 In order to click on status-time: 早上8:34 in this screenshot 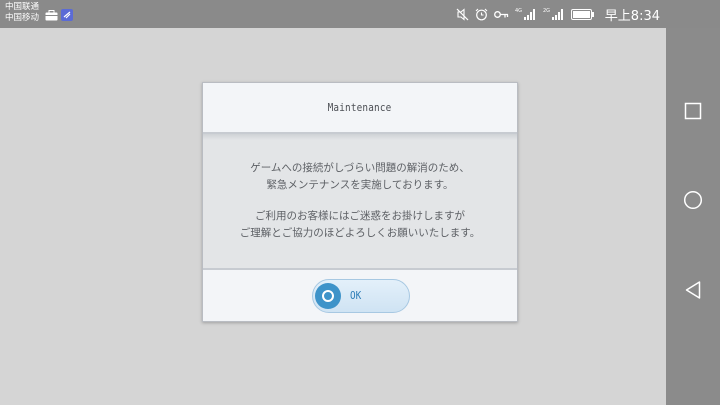, I will do `click(632, 16)`.